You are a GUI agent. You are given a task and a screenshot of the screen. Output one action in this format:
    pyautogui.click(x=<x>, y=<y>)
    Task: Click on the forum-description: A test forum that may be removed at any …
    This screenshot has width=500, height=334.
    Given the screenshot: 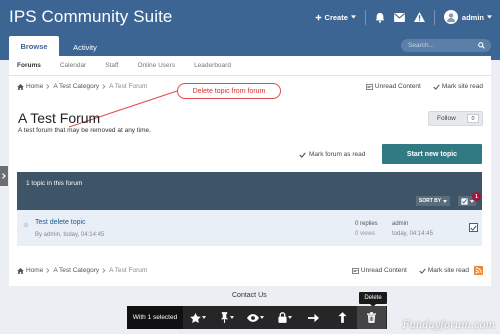 What is the action you would take?
    pyautogui.click(x=84, y=130)
    